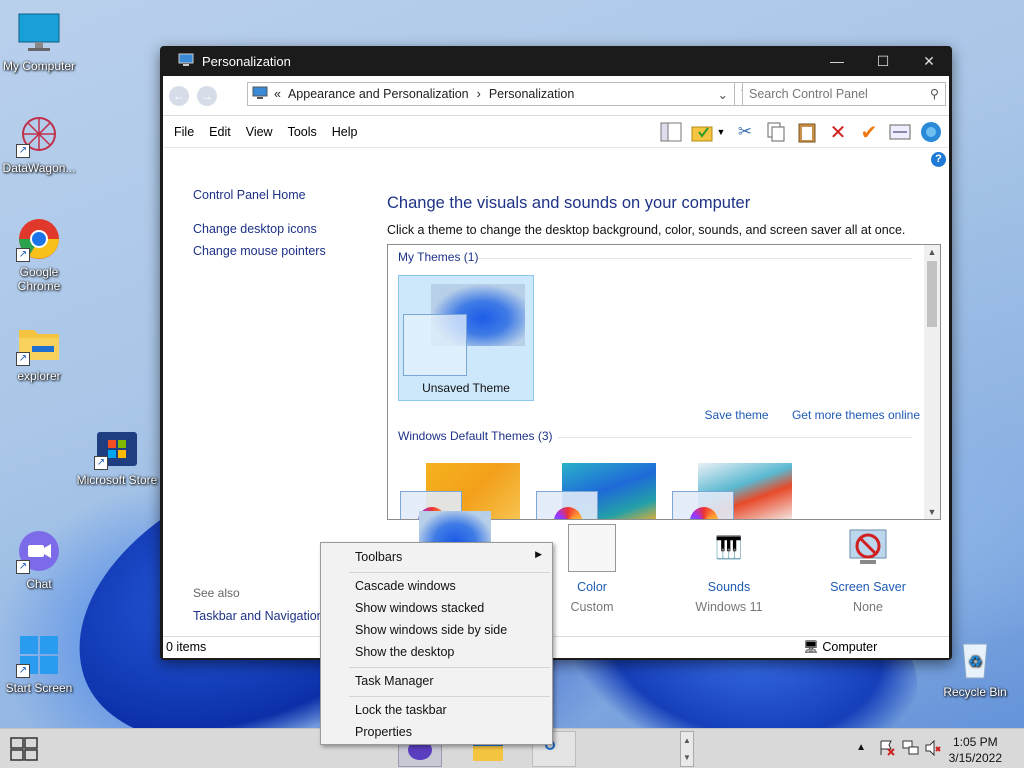 The width and height of the screenshot is (1024, 768). I want to click on desktop-icon-my-computer: My Computer, so click(40, 41).